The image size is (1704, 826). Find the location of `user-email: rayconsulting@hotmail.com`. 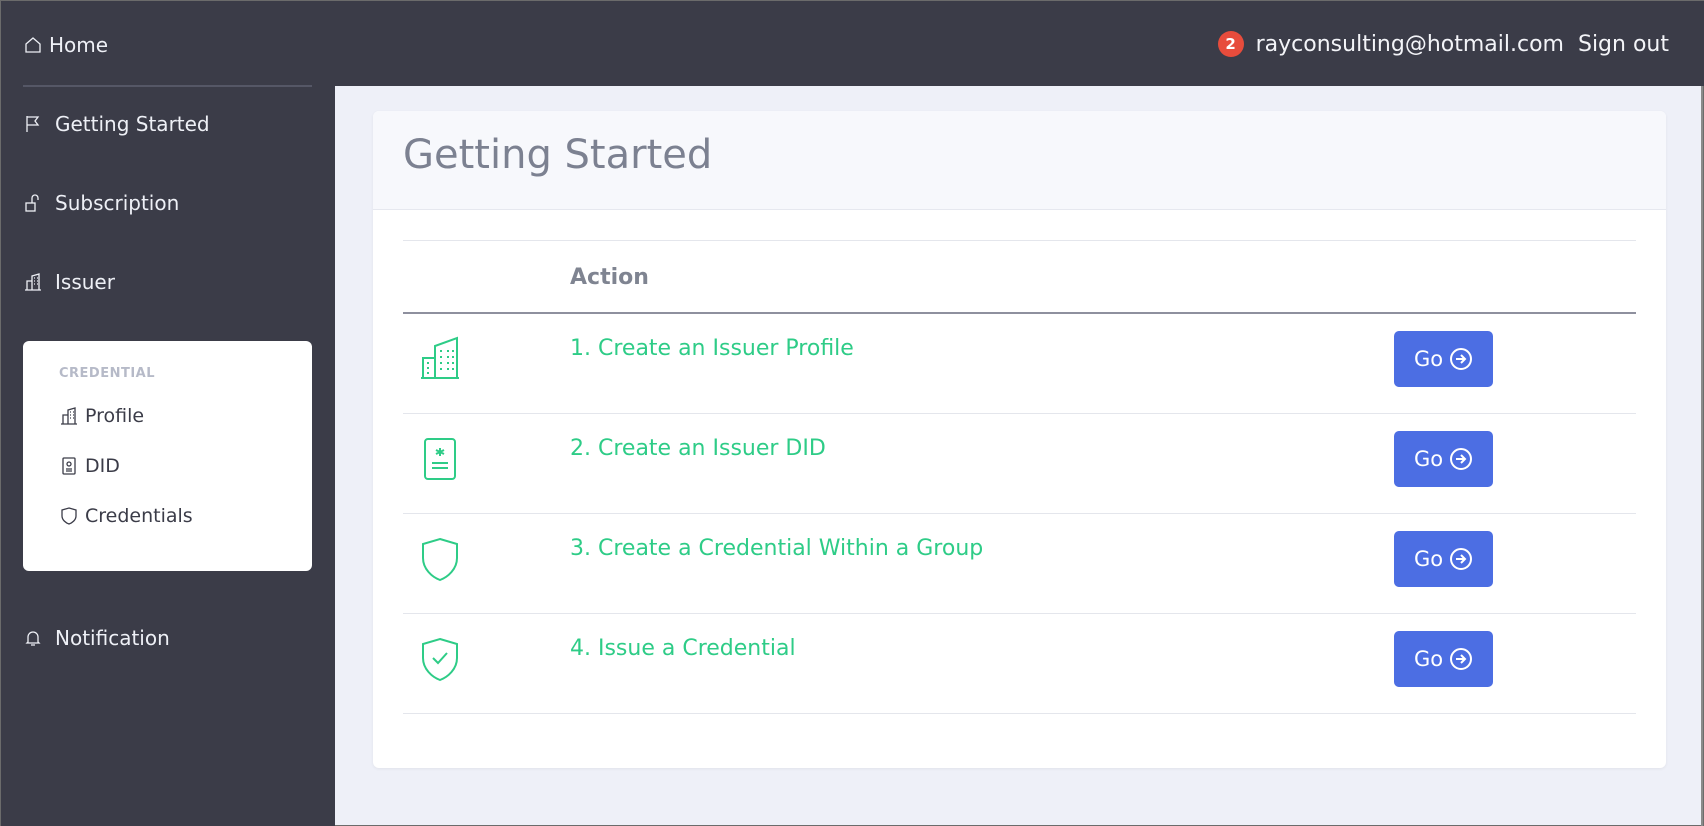

user-email: rayconsulting@hotmail.com is located at coordinates (1410, 44).